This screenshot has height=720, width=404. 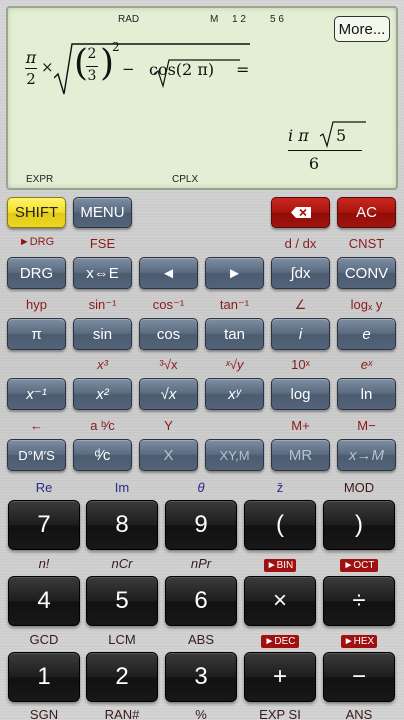 I want to click on x-variable-key: X, so click(x=168, y=455).